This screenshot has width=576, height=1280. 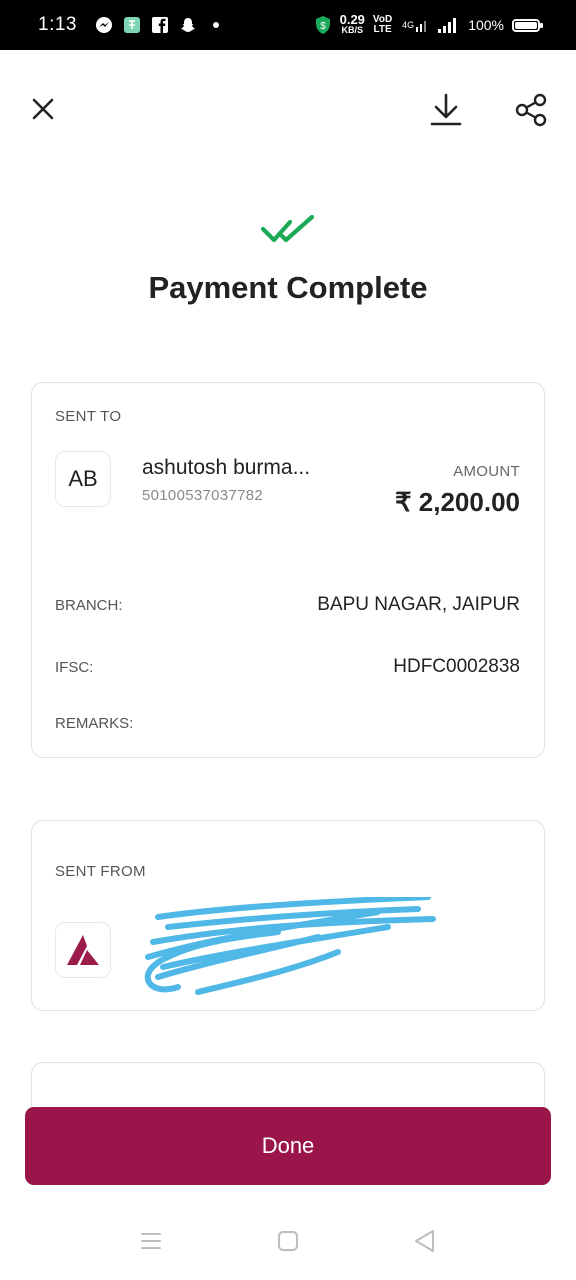 I want to click on redaction-scribble, so click(x=290, y=946).